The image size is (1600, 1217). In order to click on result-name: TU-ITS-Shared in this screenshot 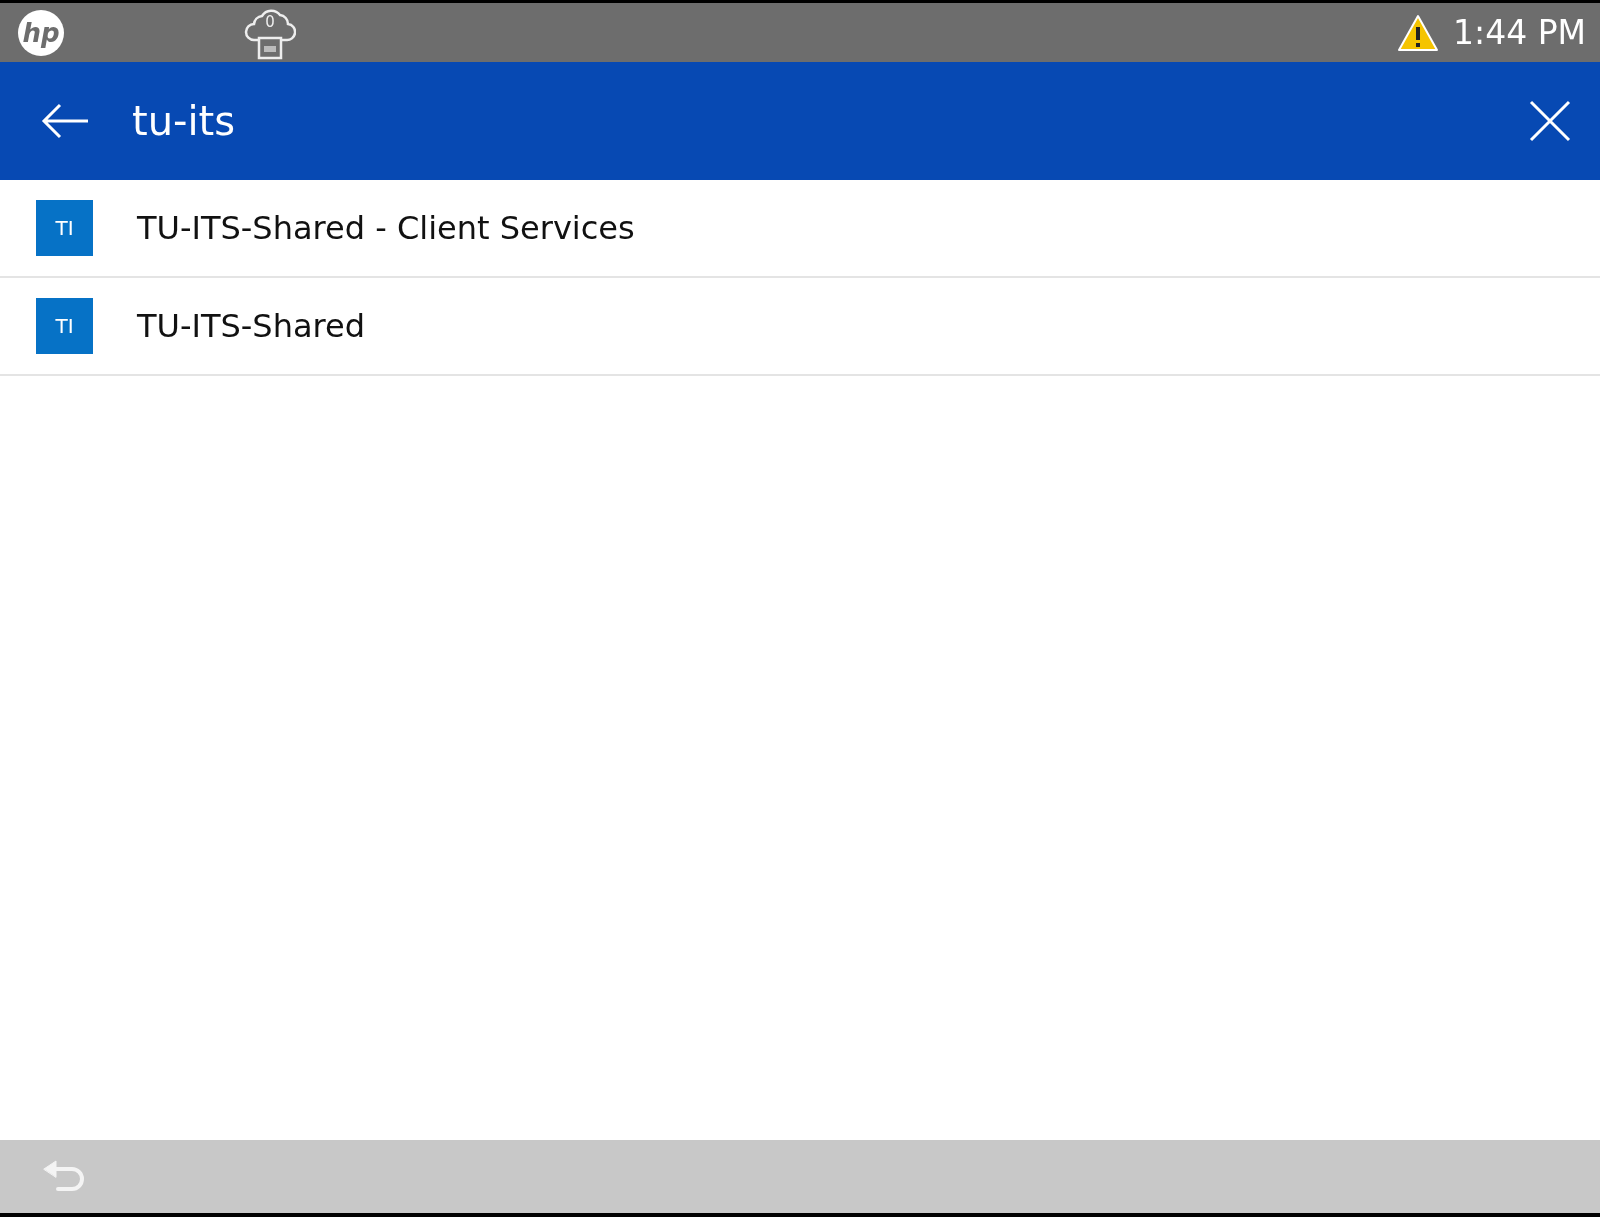, I will do `click(251, 326)`.